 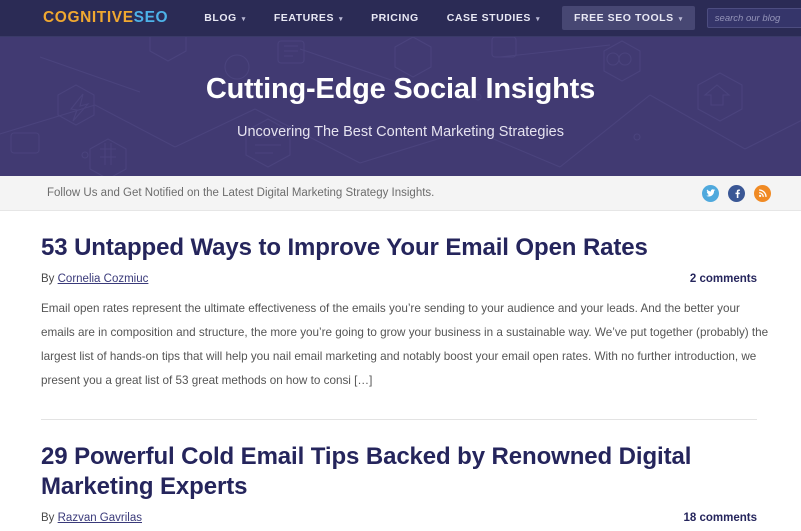 I want to click on post-byline: By Razvan Gavrilas, so click(x=91, y=518).